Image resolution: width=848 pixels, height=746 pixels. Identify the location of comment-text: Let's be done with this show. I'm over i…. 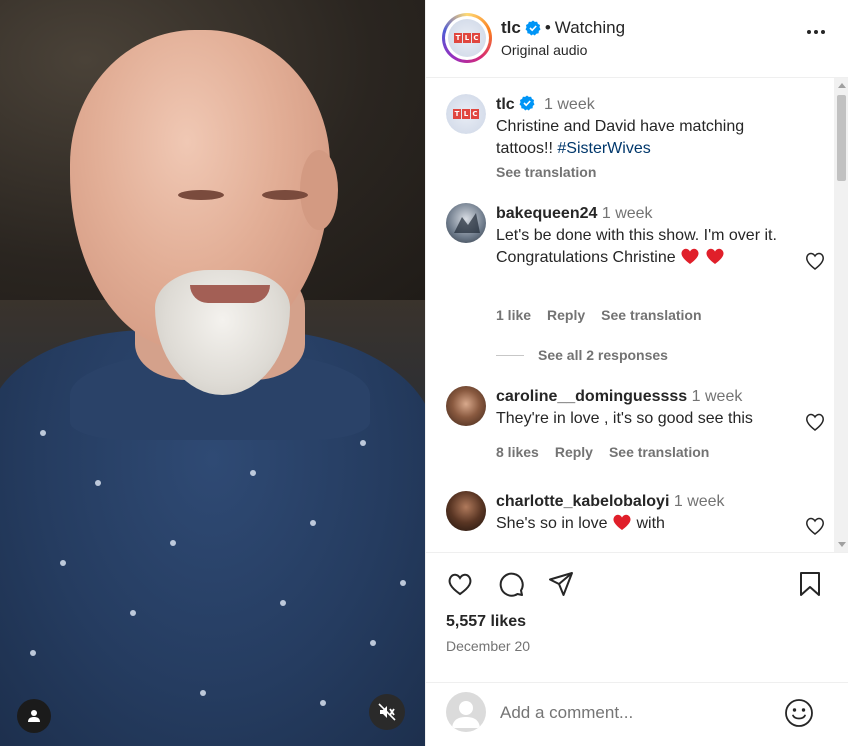
(636, 246).